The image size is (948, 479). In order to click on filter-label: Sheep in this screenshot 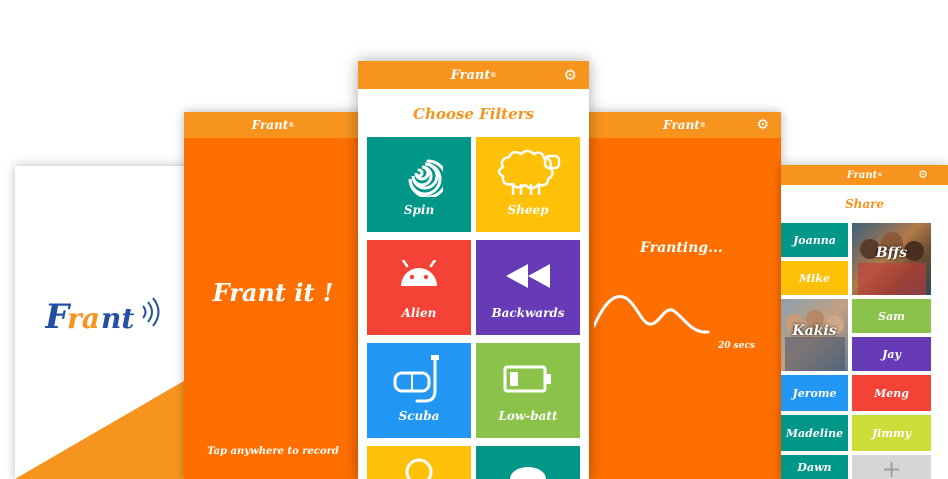, I will do `click(528, 210)`.